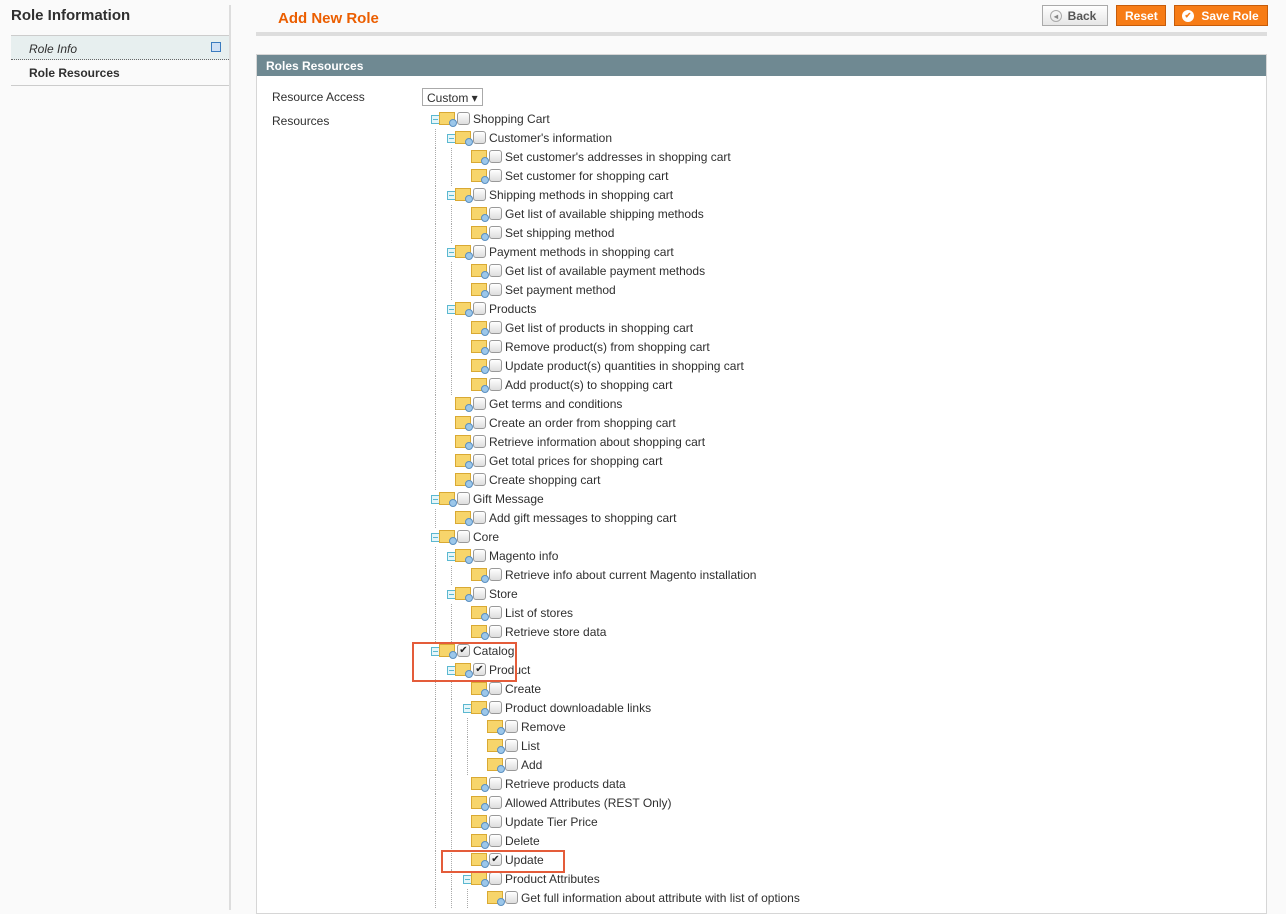  Describe the element at coordinates (522, 841) in the screenshot. I see `node-label: Delete` at that location.